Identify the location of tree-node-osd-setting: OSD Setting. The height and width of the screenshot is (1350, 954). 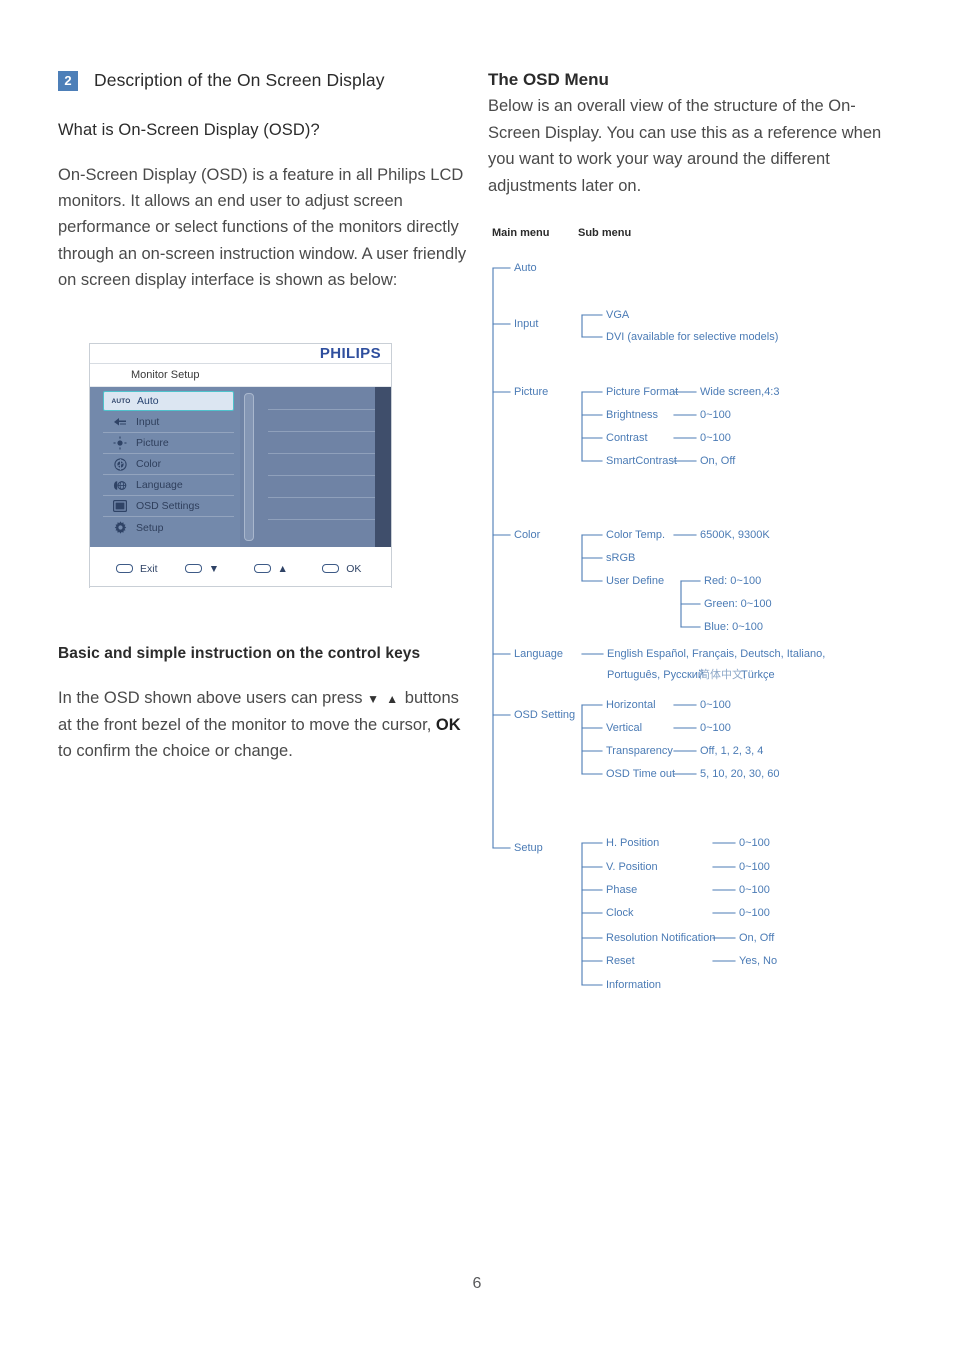
(545, 715).